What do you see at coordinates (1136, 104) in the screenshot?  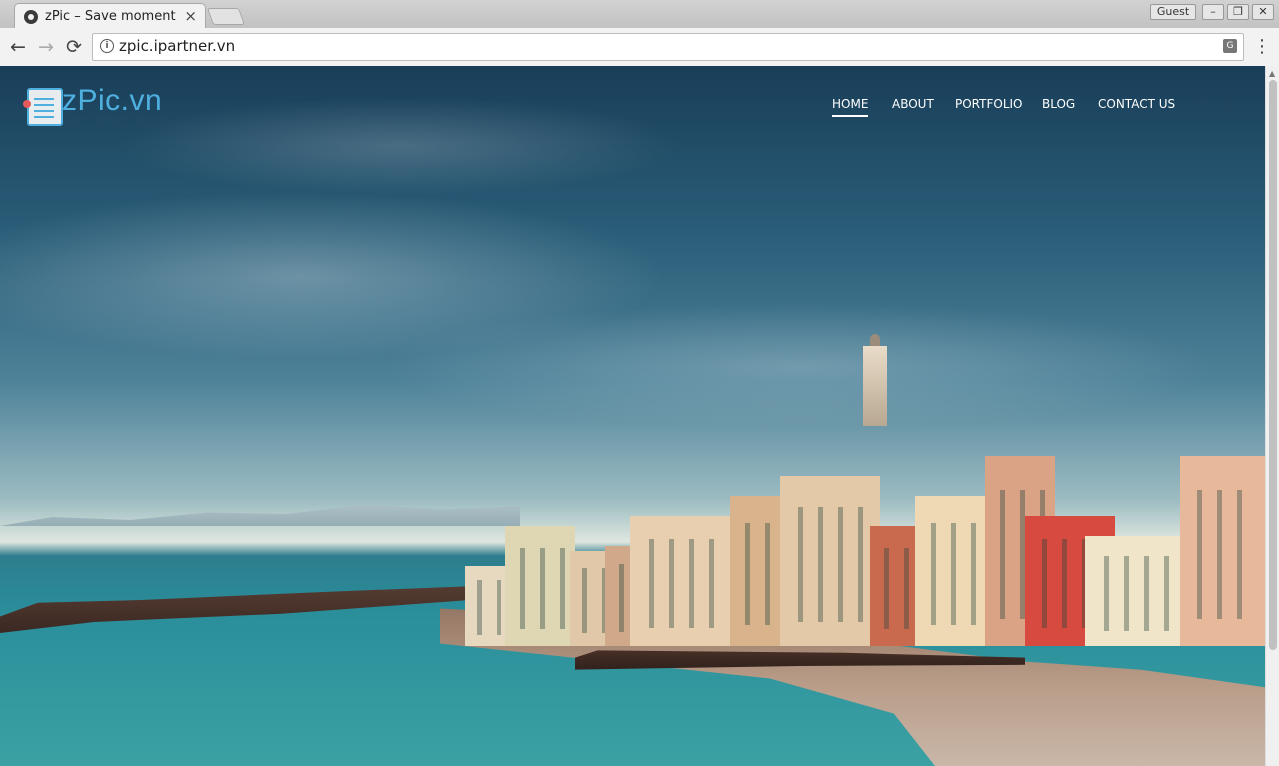 I see `nav-contact-us: CONTACT US` at bounding box center [1136, 104].